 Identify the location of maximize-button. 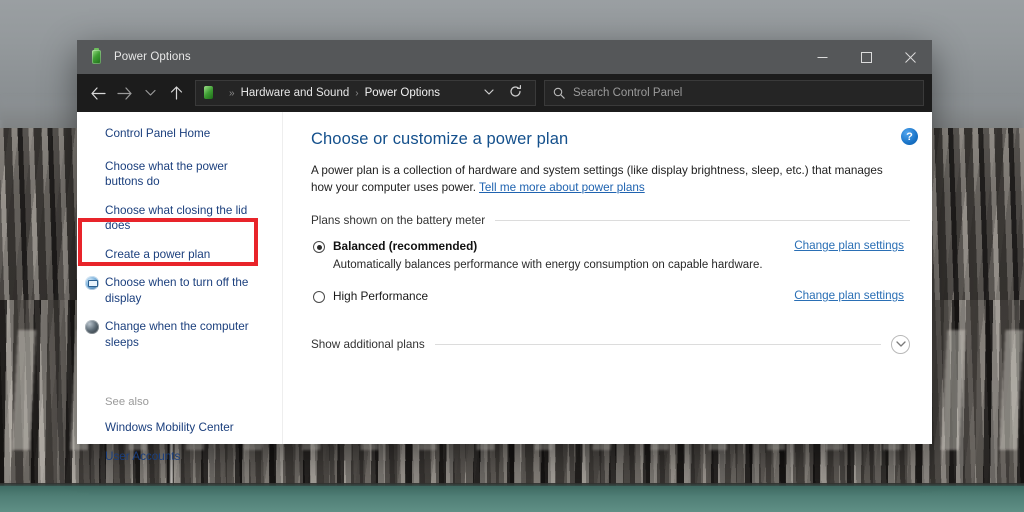
(866, 57).